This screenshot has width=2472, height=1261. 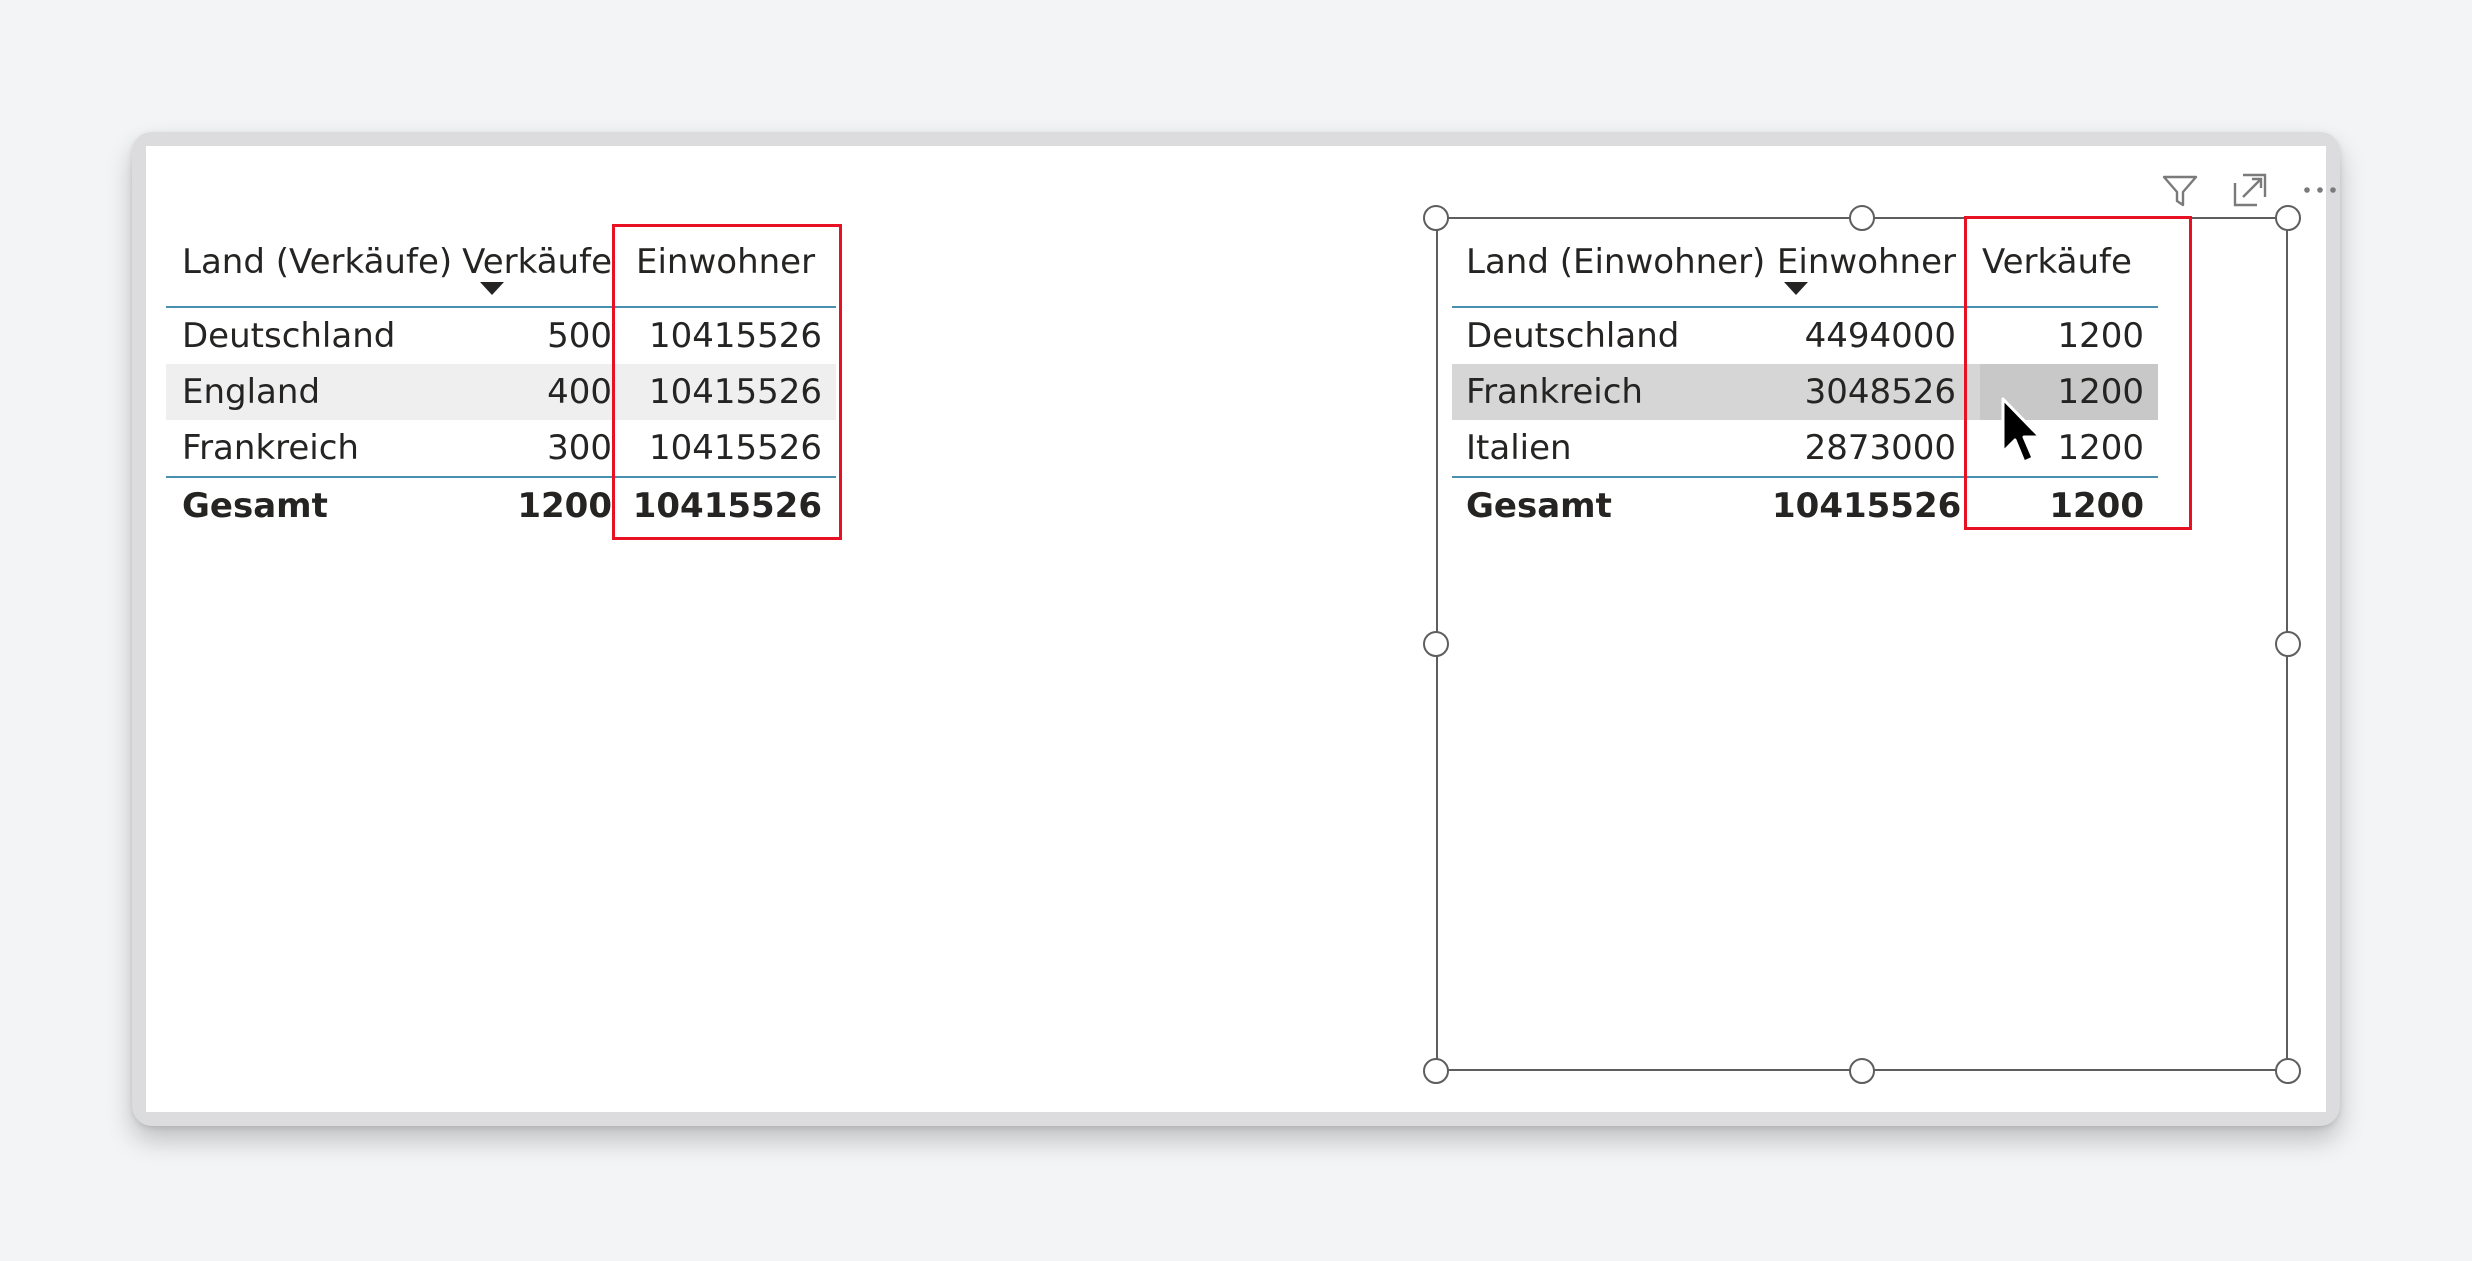 I want to click on cell-verkaeufe: 300, so click(x=579, y=448).